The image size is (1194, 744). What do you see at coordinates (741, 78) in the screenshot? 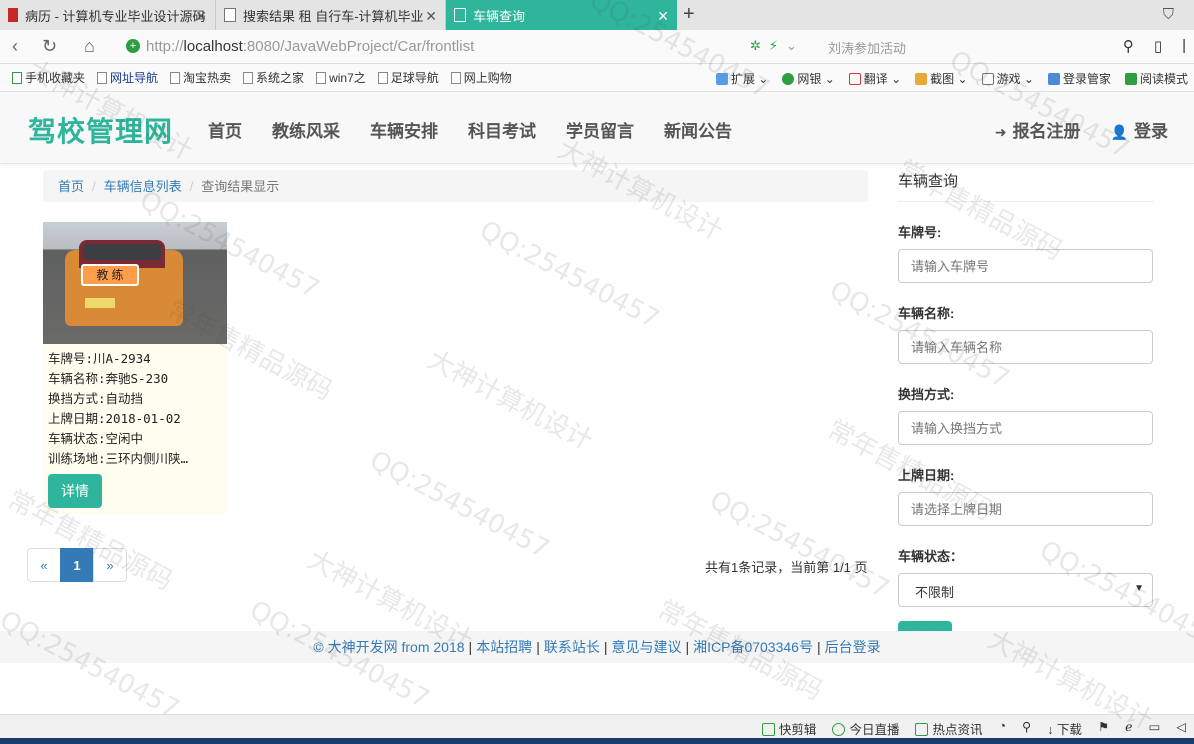
I see `extension-button: 扩展 ⌄` at bounding box center [741, 78].